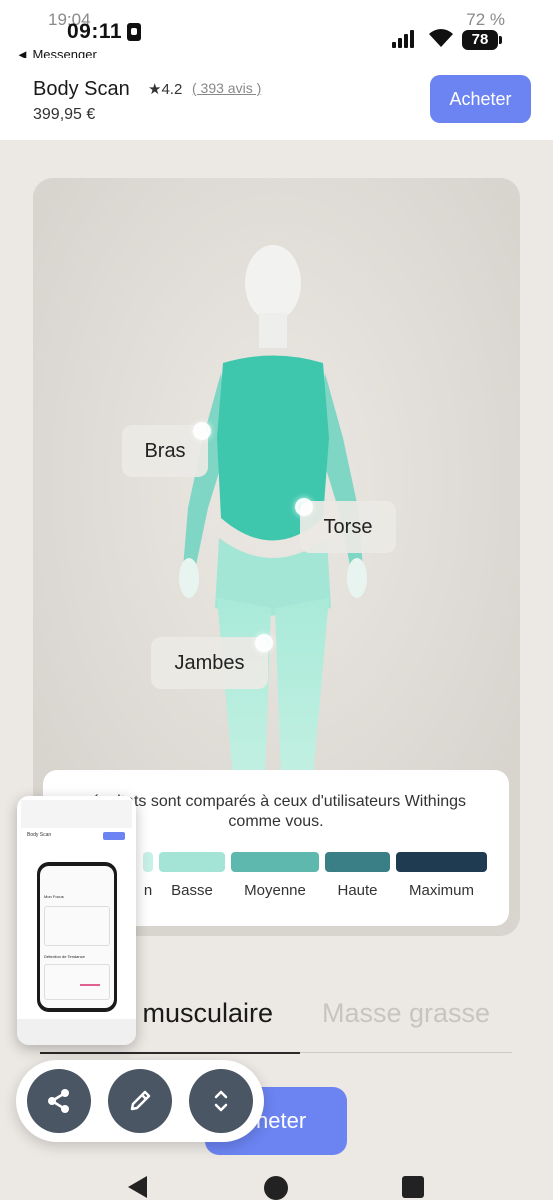 Image resolution: width=553 pixels, height=1200 pixels. I want to click on status-bar: 19:04 09:11 72 % 78 ◄ Messenger, so click(276, 31).